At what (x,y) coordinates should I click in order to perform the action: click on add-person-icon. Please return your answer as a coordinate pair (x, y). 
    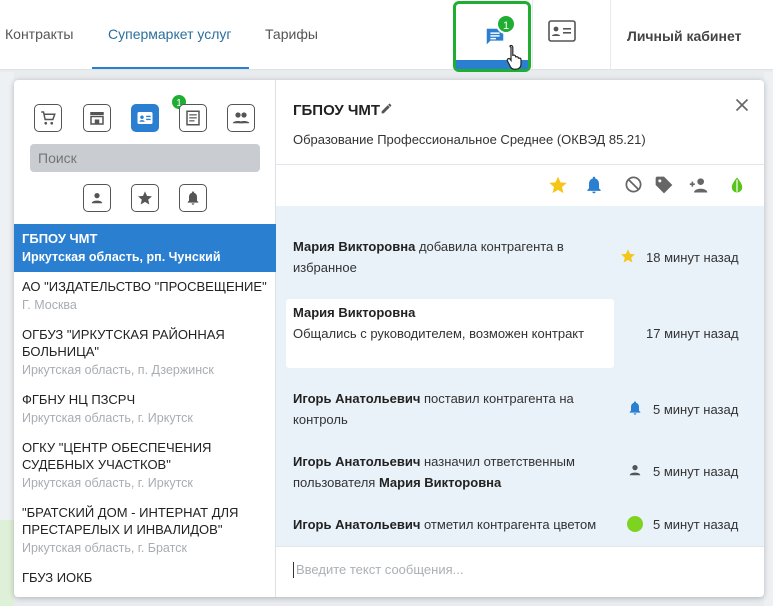
    Looking at the image, I should click on (699, 187).